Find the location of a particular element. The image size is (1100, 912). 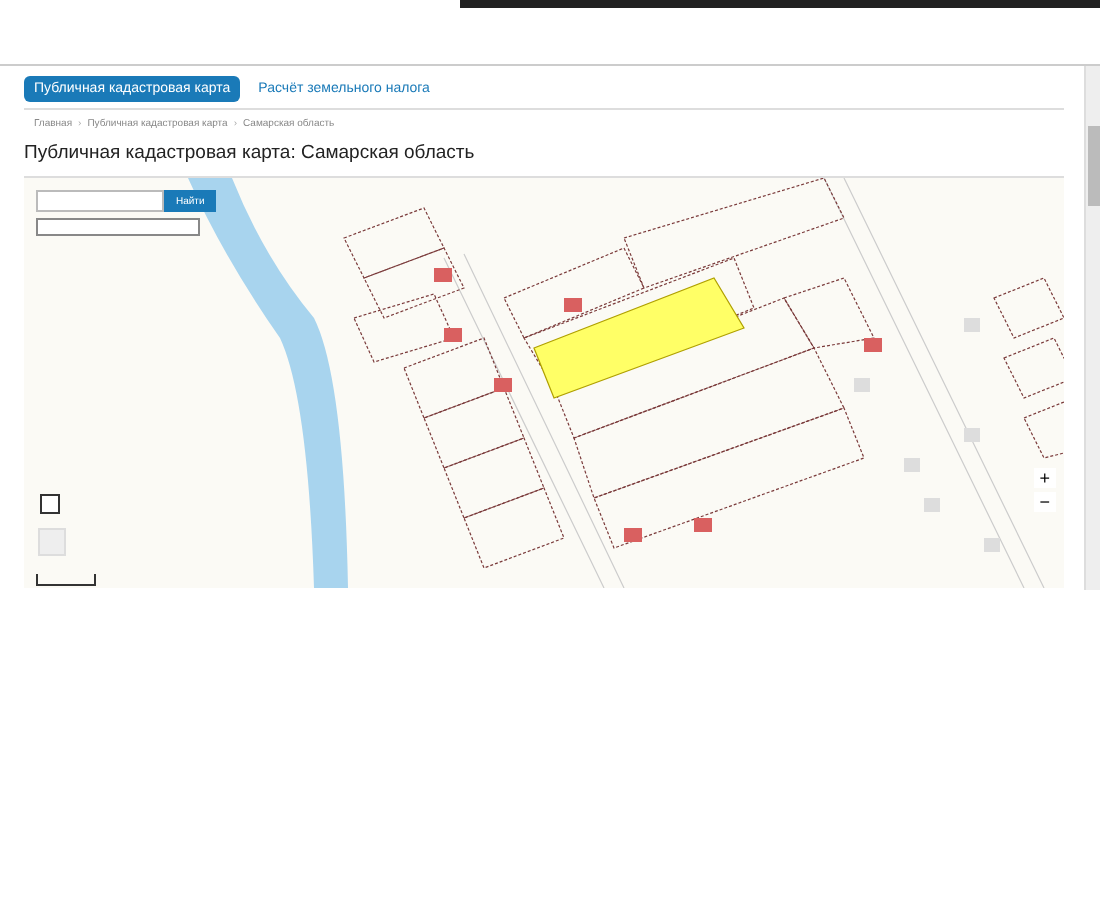

fullscreen-icon is located at coordinates (50, 504).